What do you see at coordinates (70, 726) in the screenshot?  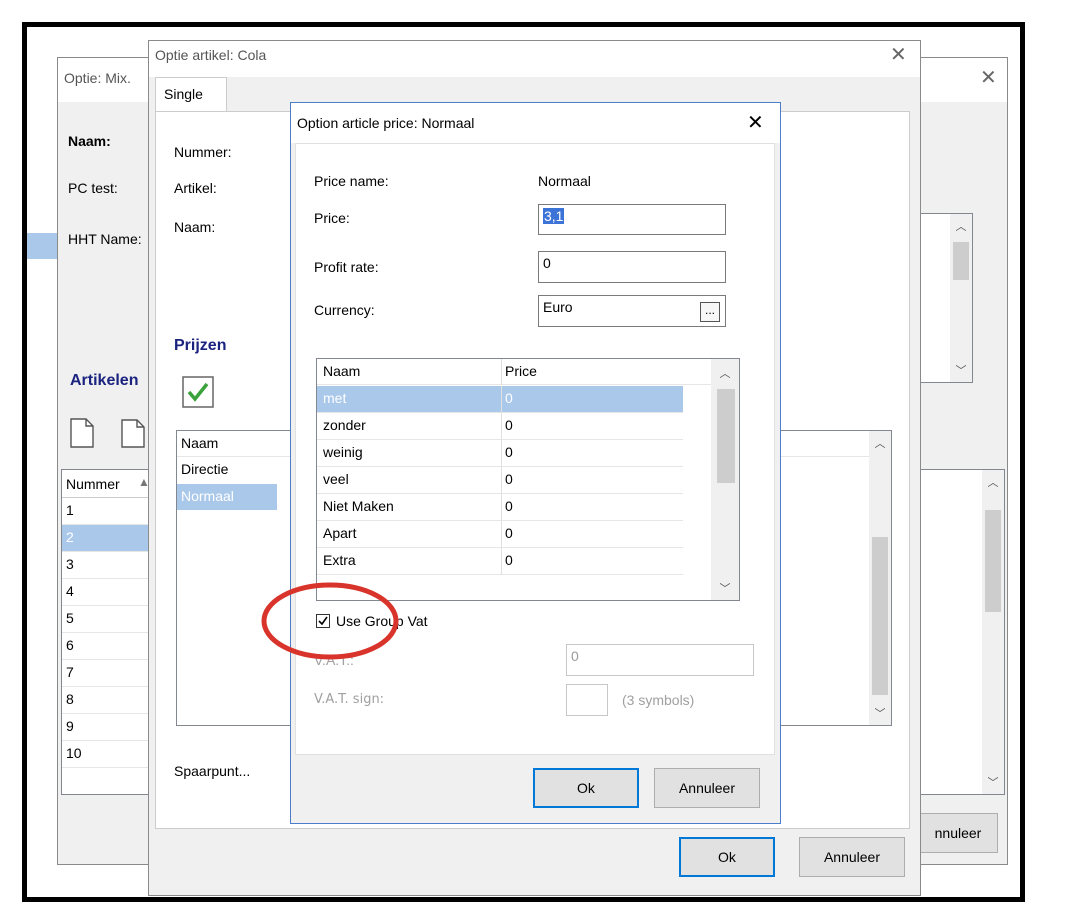 I see `row-number: 9` at bounding box center [70, 726].